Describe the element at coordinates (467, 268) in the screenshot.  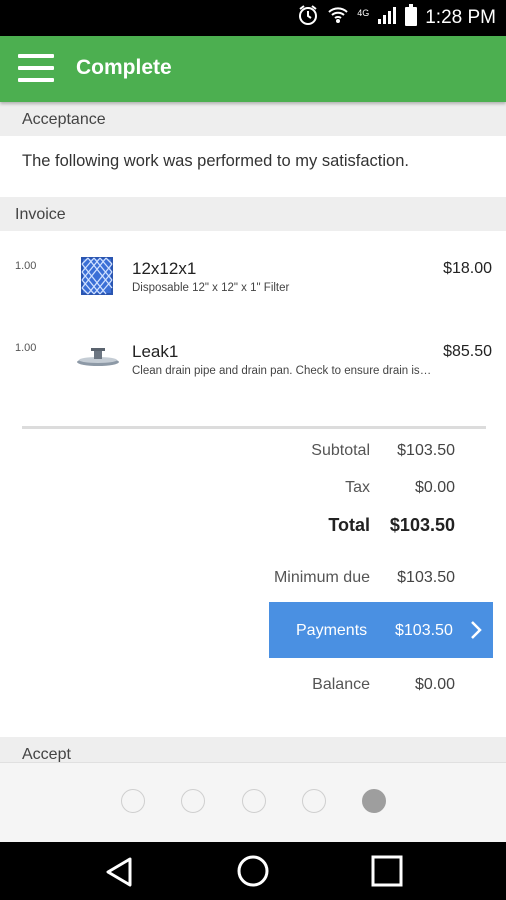
I see `item-price: $18.00` at that location.